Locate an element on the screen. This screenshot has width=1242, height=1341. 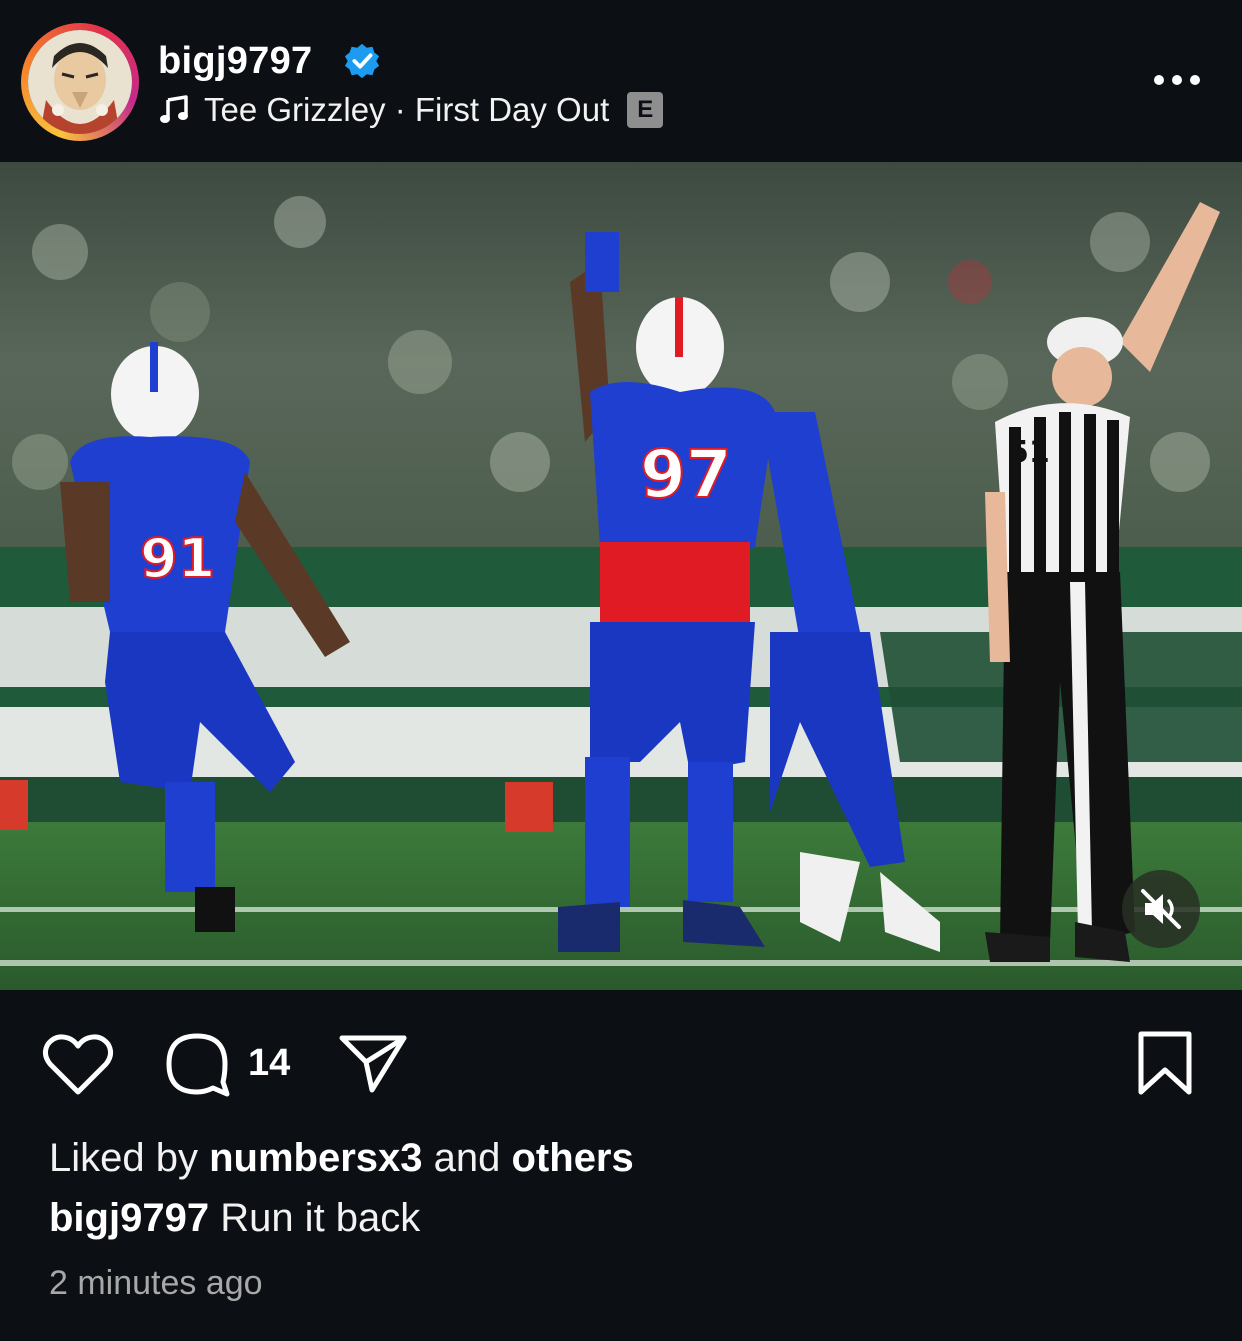
action-bar: 14 is located at coordinates (621, 1064).